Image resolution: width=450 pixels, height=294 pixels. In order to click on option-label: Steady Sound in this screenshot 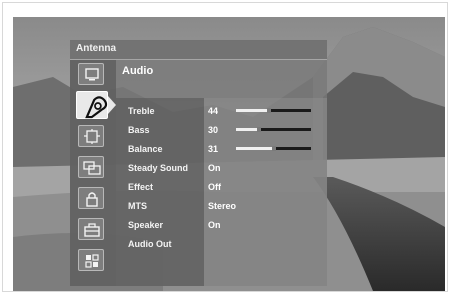, I will do `click(158, 168)`.